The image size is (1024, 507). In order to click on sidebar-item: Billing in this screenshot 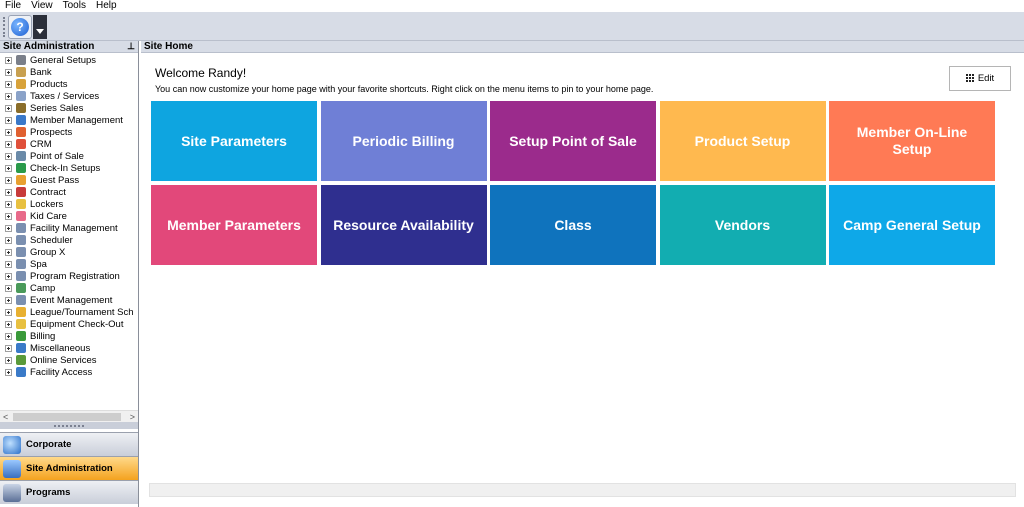, I will do `click(69, 336)`.